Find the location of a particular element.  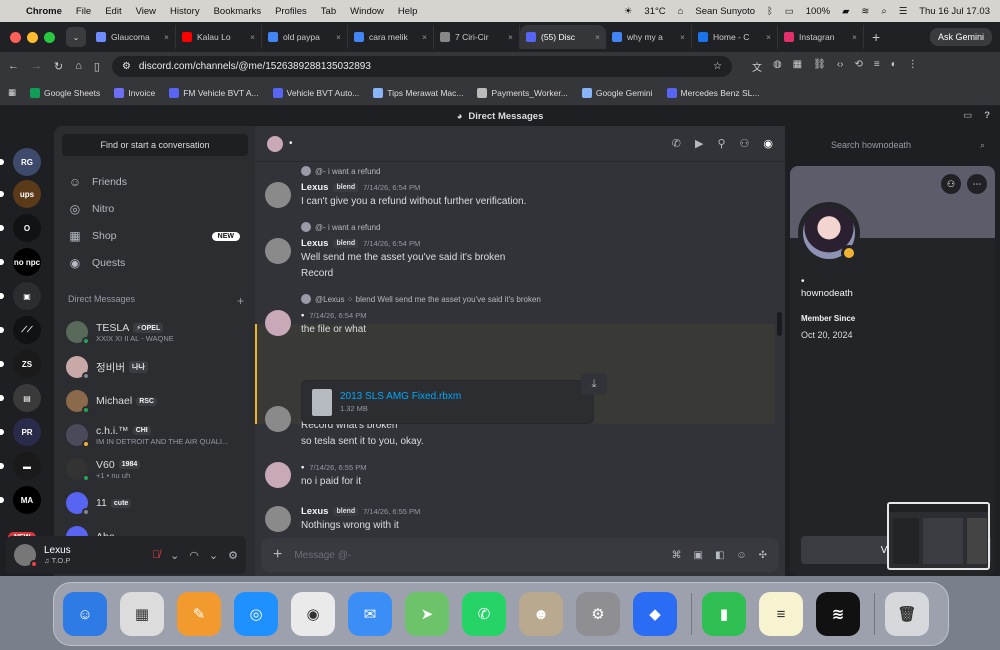

nav-quests: ◉ Quests is located at coordinates (155, 263).